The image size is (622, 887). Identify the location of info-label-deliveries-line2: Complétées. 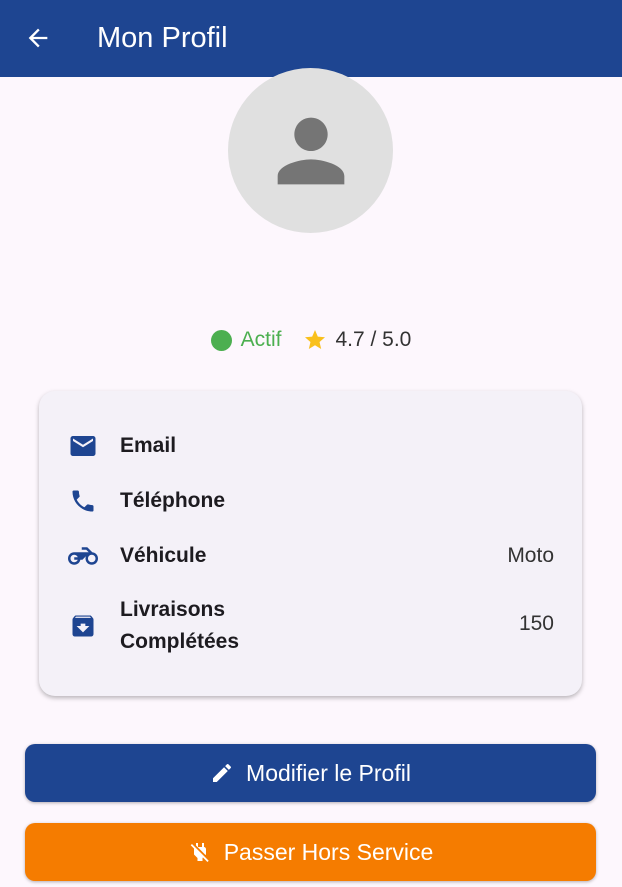
(180, 641).